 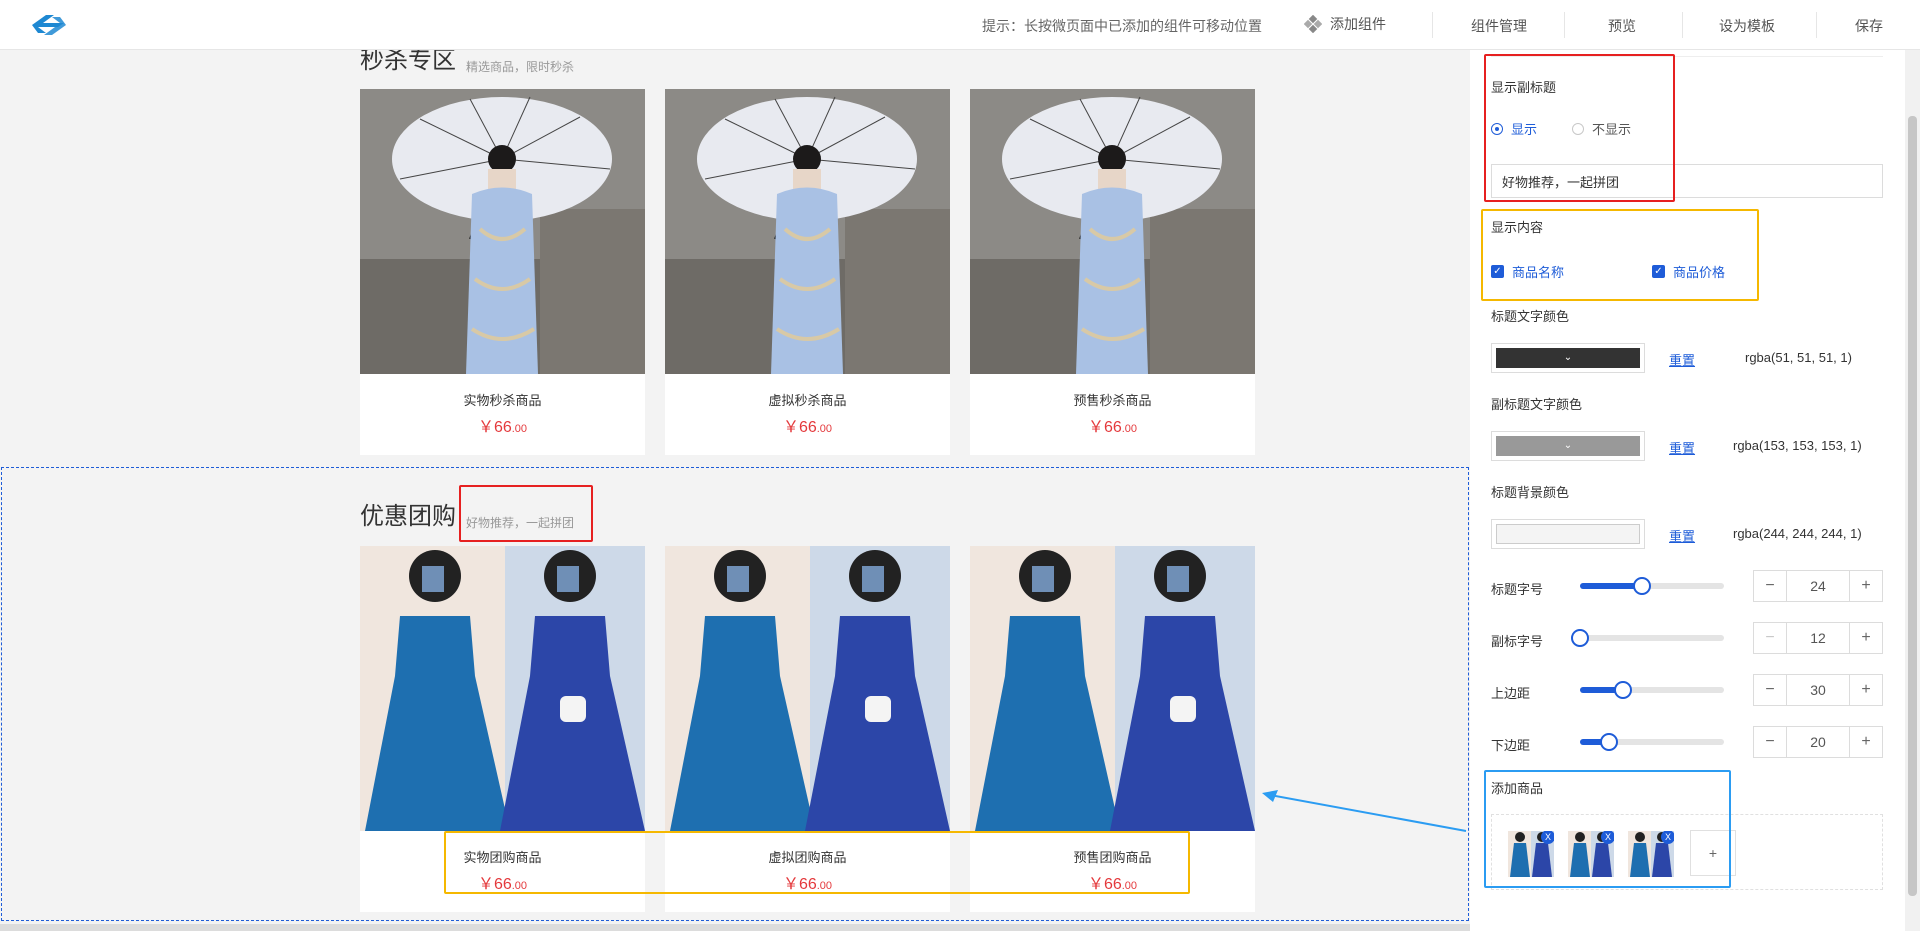 What do you see at coordinates (1511, 693) in the screenshot?
I see `slider-label: 上边距` at bounding box center [1511, 693].